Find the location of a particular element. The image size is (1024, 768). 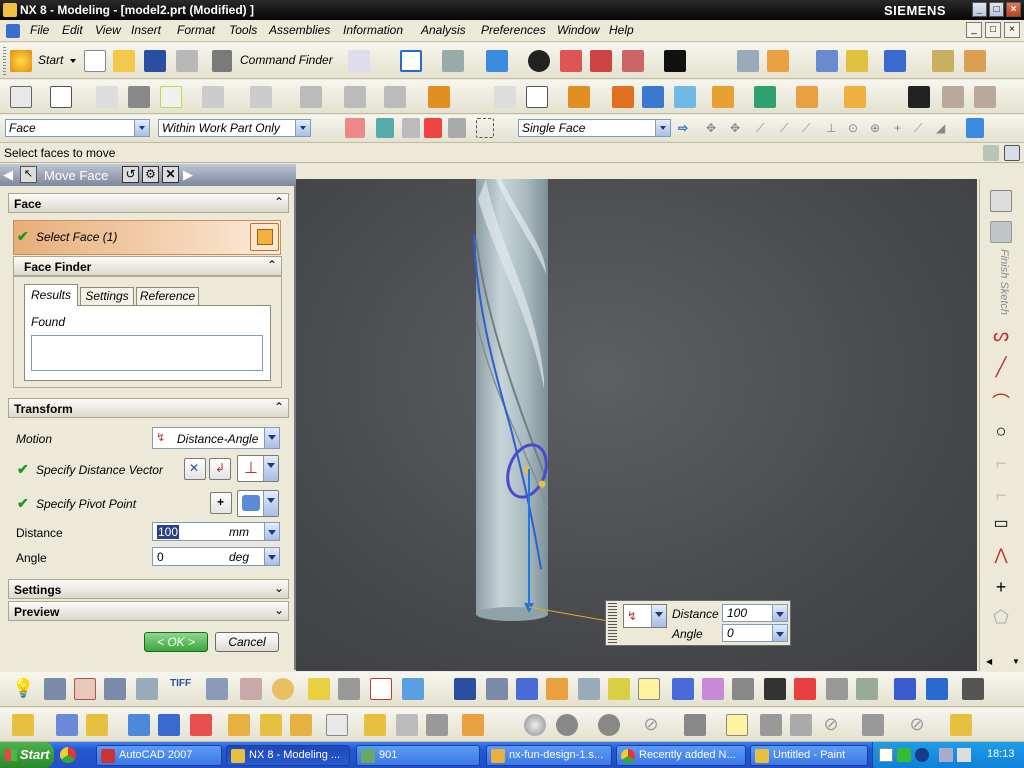

shaded-view-icon is located at coordinates (497, 61).